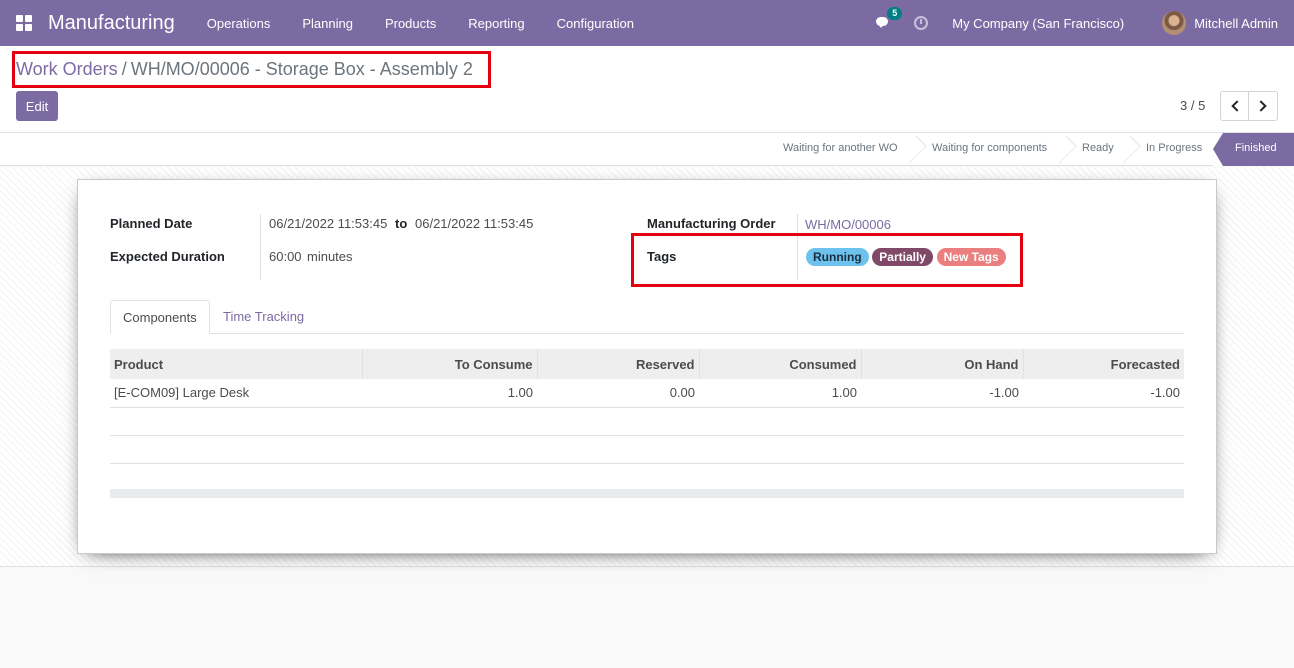 The height and width of the screenshot is (668, 1294). Describe the element at coordinates (24, 23) in the screenshot. I see `apps-menu-icon` at that location.